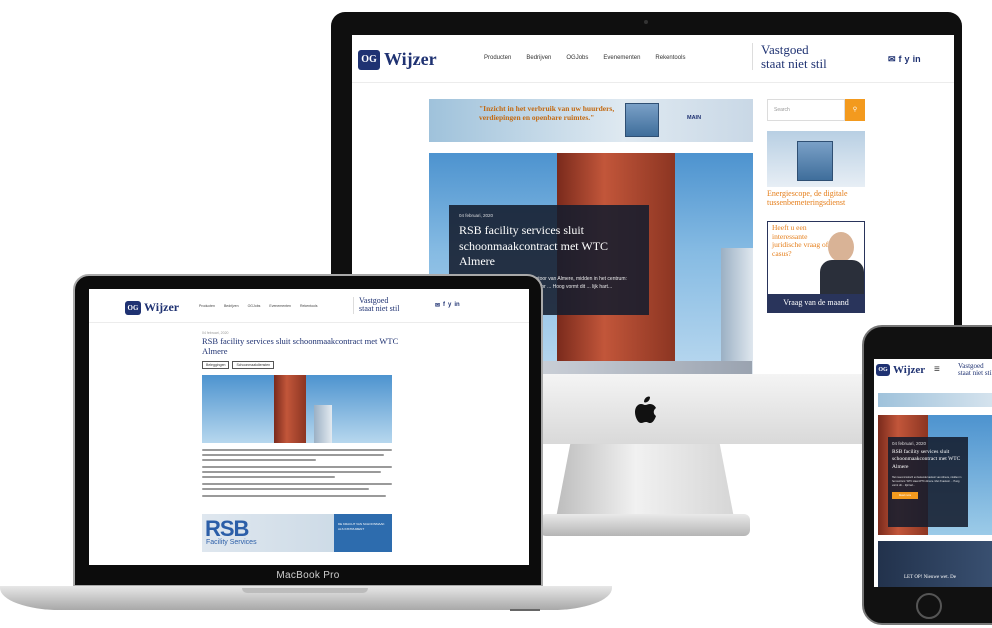 The width and height of the screenshot is (992, 628). I want to click on read-more-button: Read more, so click(905, 496).